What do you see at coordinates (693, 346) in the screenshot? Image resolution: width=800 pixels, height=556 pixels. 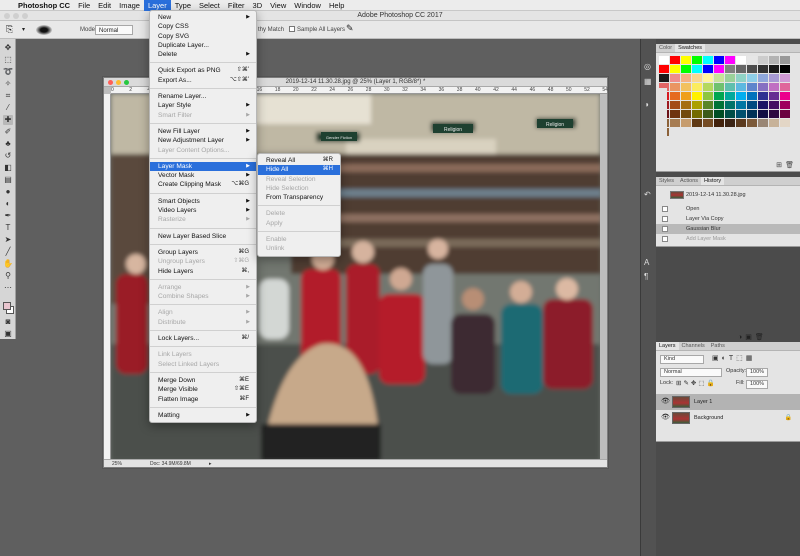 I see `tab-channels: Channels` at bounding box center [693, 346].